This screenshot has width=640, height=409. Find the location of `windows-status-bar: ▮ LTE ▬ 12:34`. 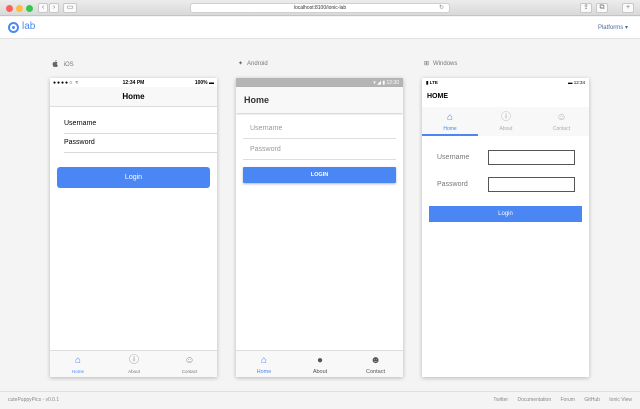

windows-status-bar: ▮ LTE ▬ 12:34 is located at coordinates (505, 82).